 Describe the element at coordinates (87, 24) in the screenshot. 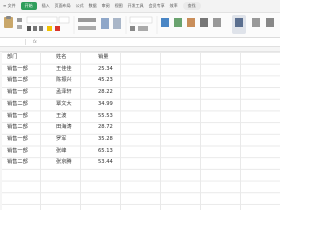

I see `align-icons` at that location.